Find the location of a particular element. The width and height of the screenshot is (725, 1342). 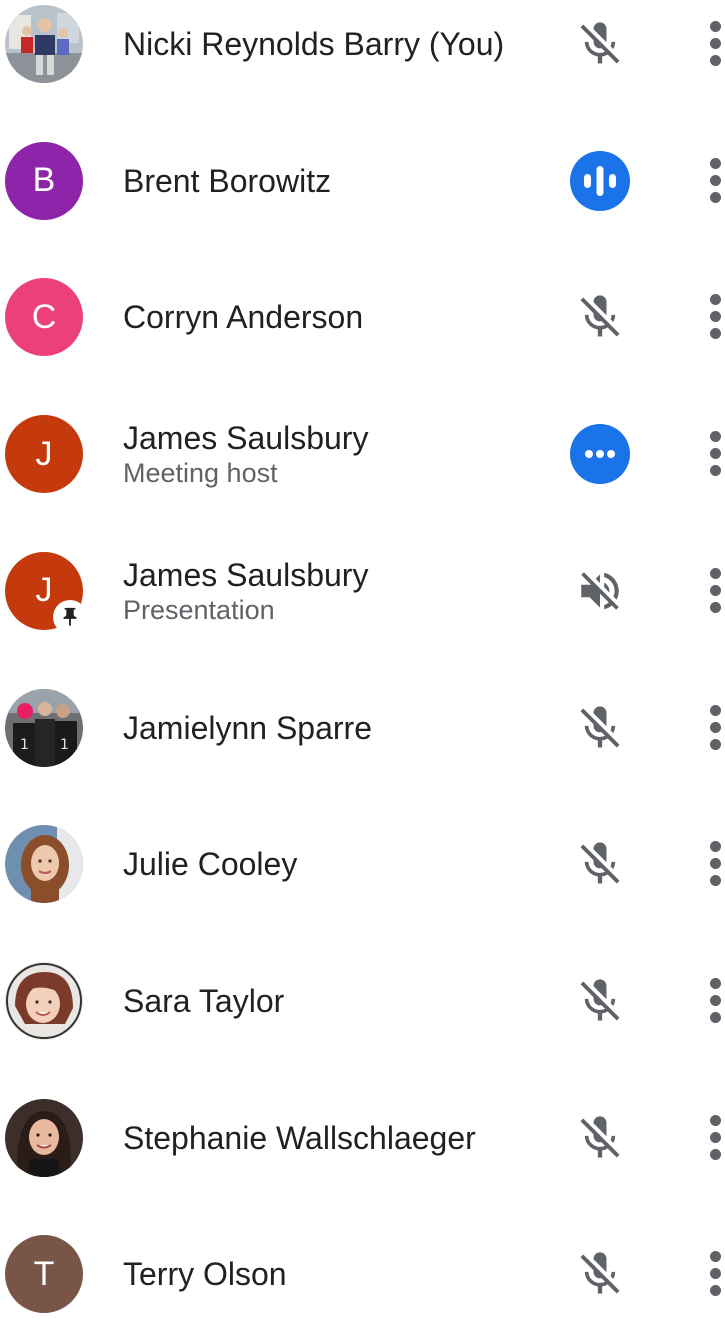

participant-row: B Brent Borowitz is located at coordinates (362, 181).